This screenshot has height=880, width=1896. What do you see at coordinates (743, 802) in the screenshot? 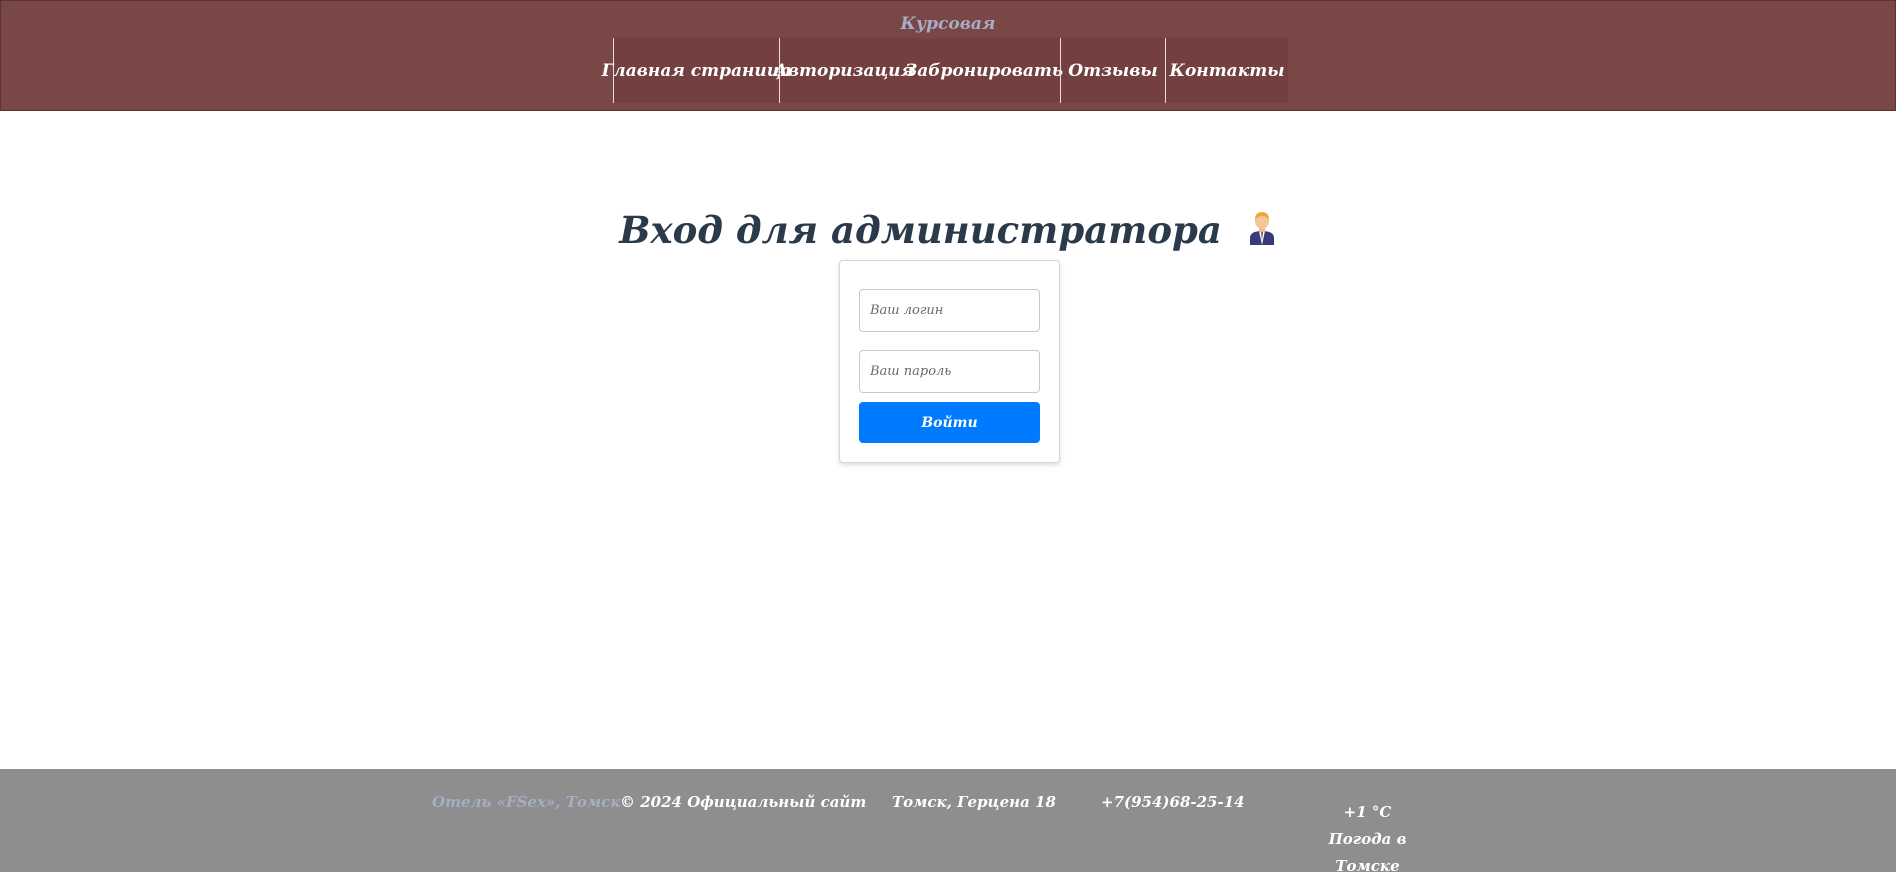
I see `footer-copyright: © 2024 Официальный сайт` at bounding box center [743, 802].